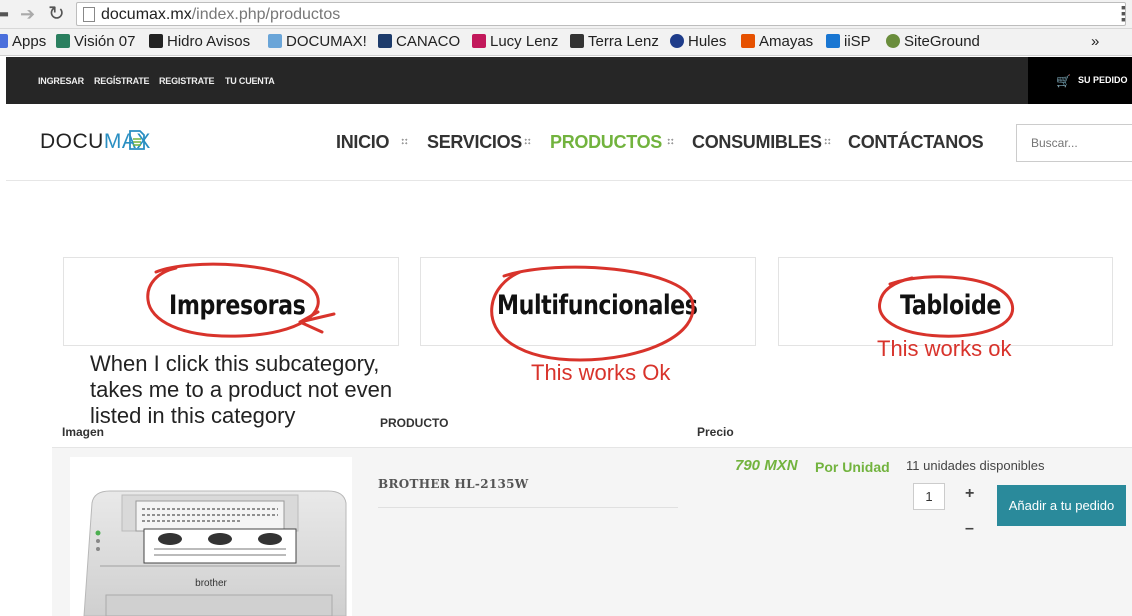  I want to click on product-divider, so click(528, 507).